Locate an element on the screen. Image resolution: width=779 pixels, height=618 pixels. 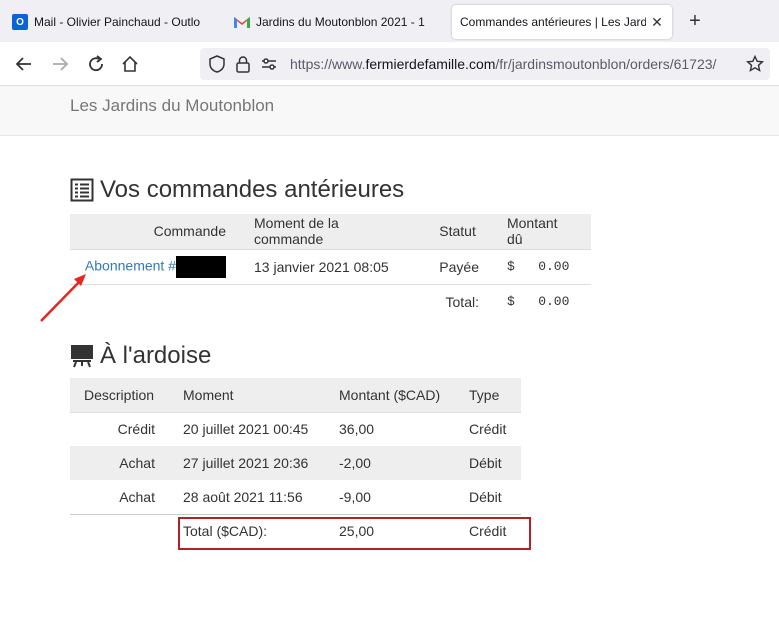
new-tab-button: + is located at coordinates (695, 21).